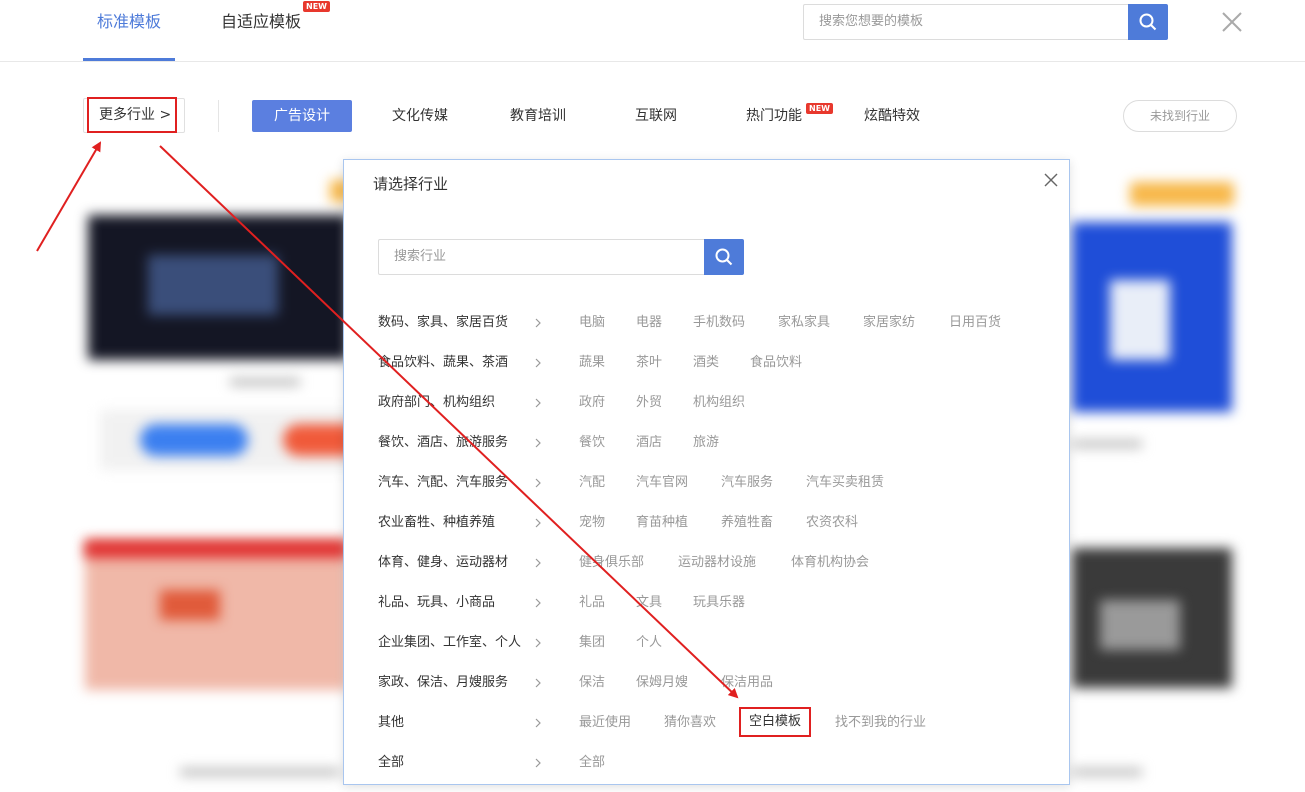 This screenshot has height=792, width=1305. What do you see at coordinates (443, 443) in the screenshot?
I see `industry-category: 餐饮、酒店、旅游服务` at bounding box center [443, 443].